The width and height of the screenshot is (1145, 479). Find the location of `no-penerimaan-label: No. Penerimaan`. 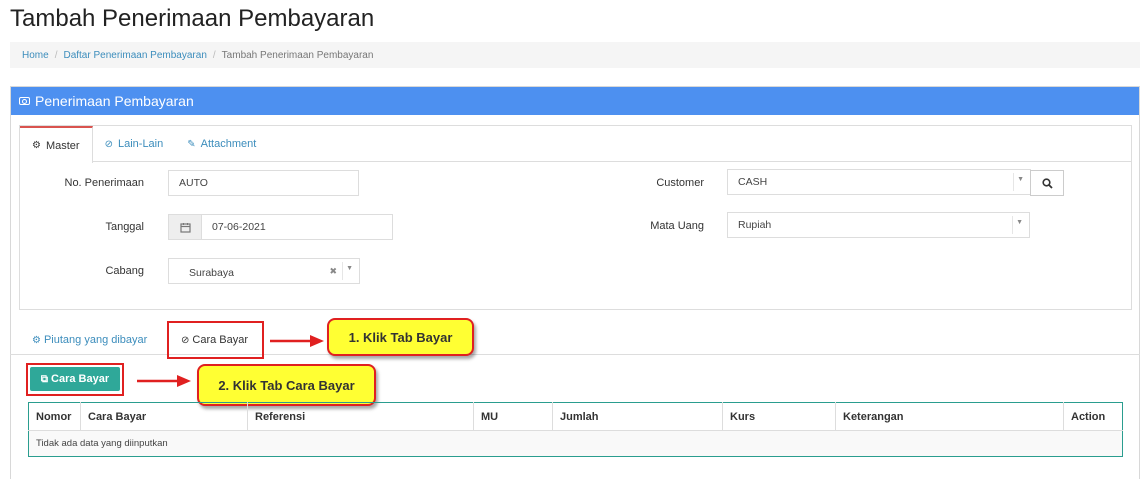

no-penerimaan-label: No. Penerimaan is located at coordinates (104, 183).